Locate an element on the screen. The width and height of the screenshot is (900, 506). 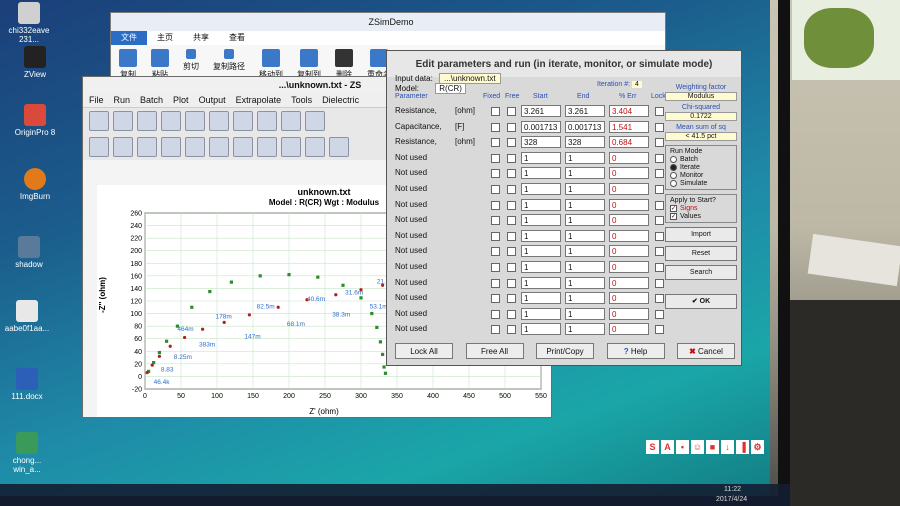
copy-path-button: 复制路径 is located at coordinates (229, 60).